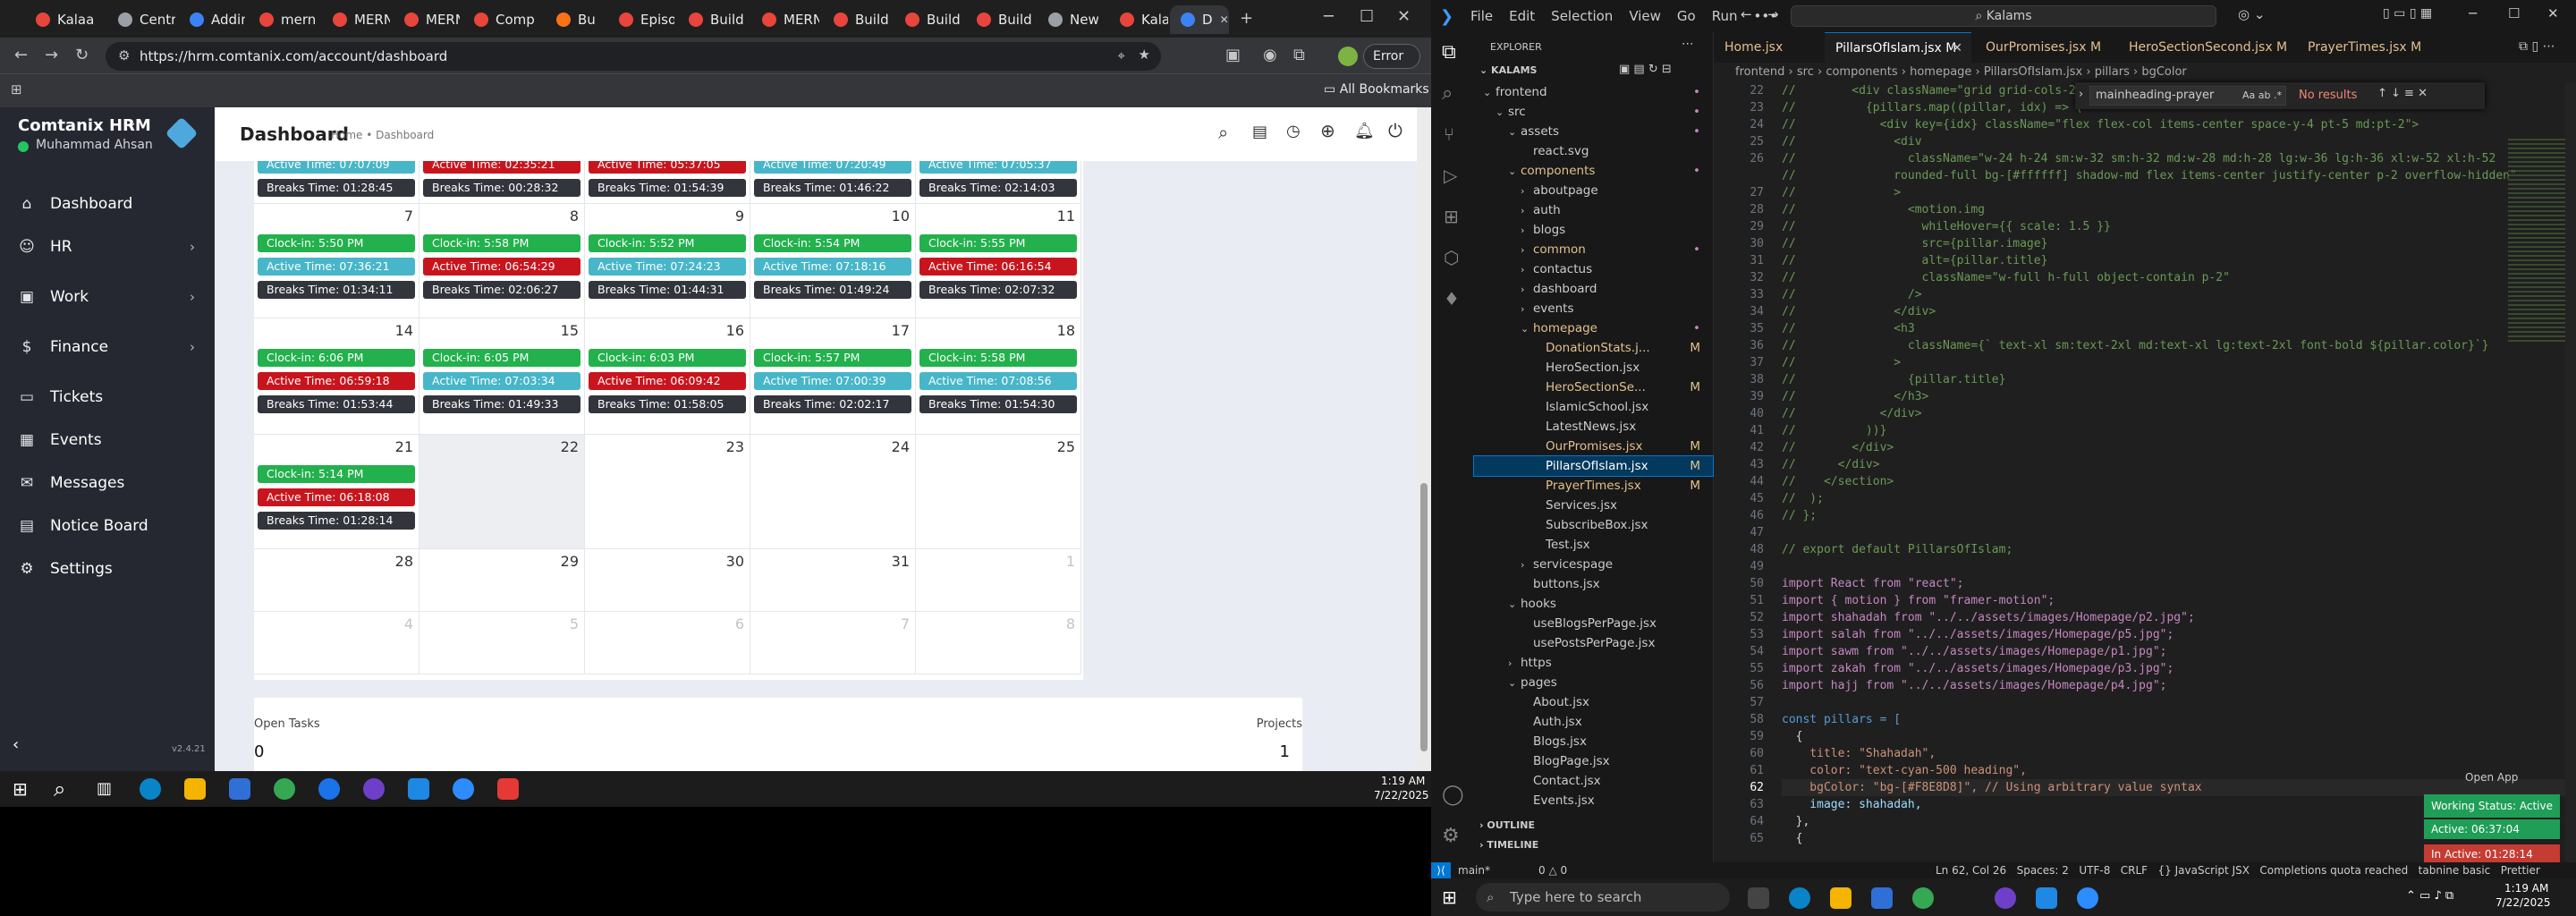  I want to click on remote-status: ⟩⟨, so click(1441, 870).